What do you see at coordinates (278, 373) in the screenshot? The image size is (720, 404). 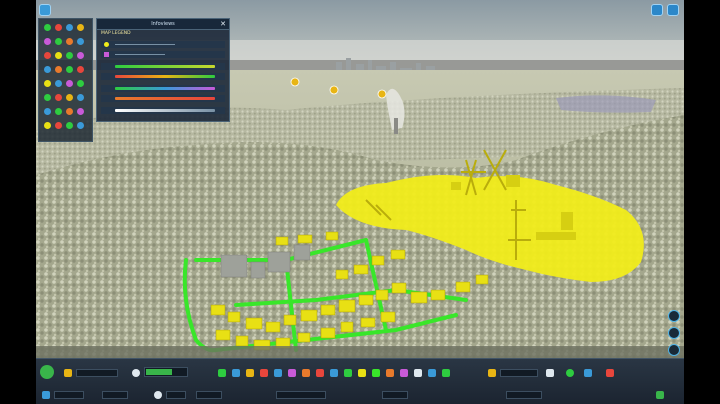 I see `toolbar-water-icon` at bounding box center [278, 373].